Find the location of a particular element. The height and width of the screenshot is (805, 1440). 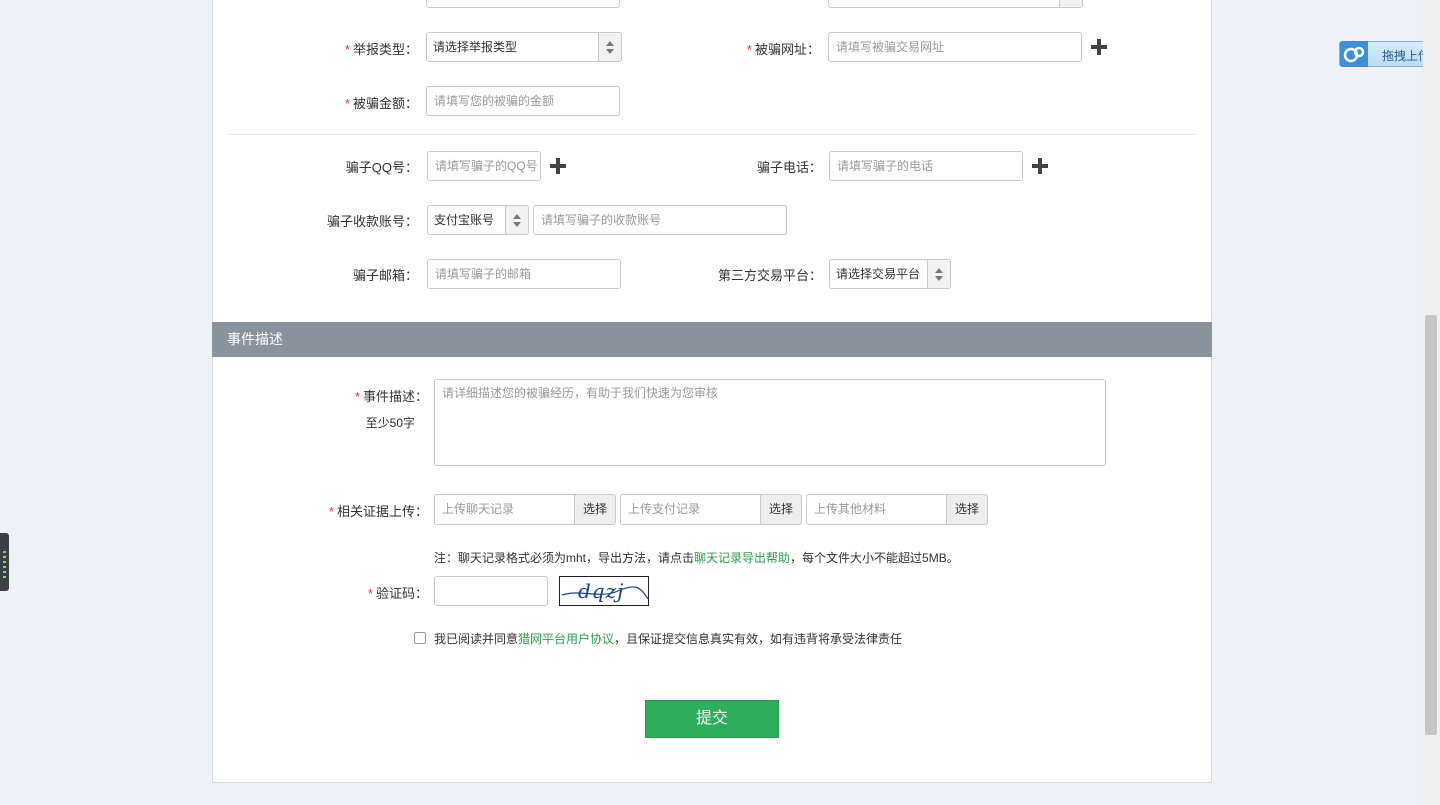

section-title-bar: 事件描述 is located at coordinates (712, 339).